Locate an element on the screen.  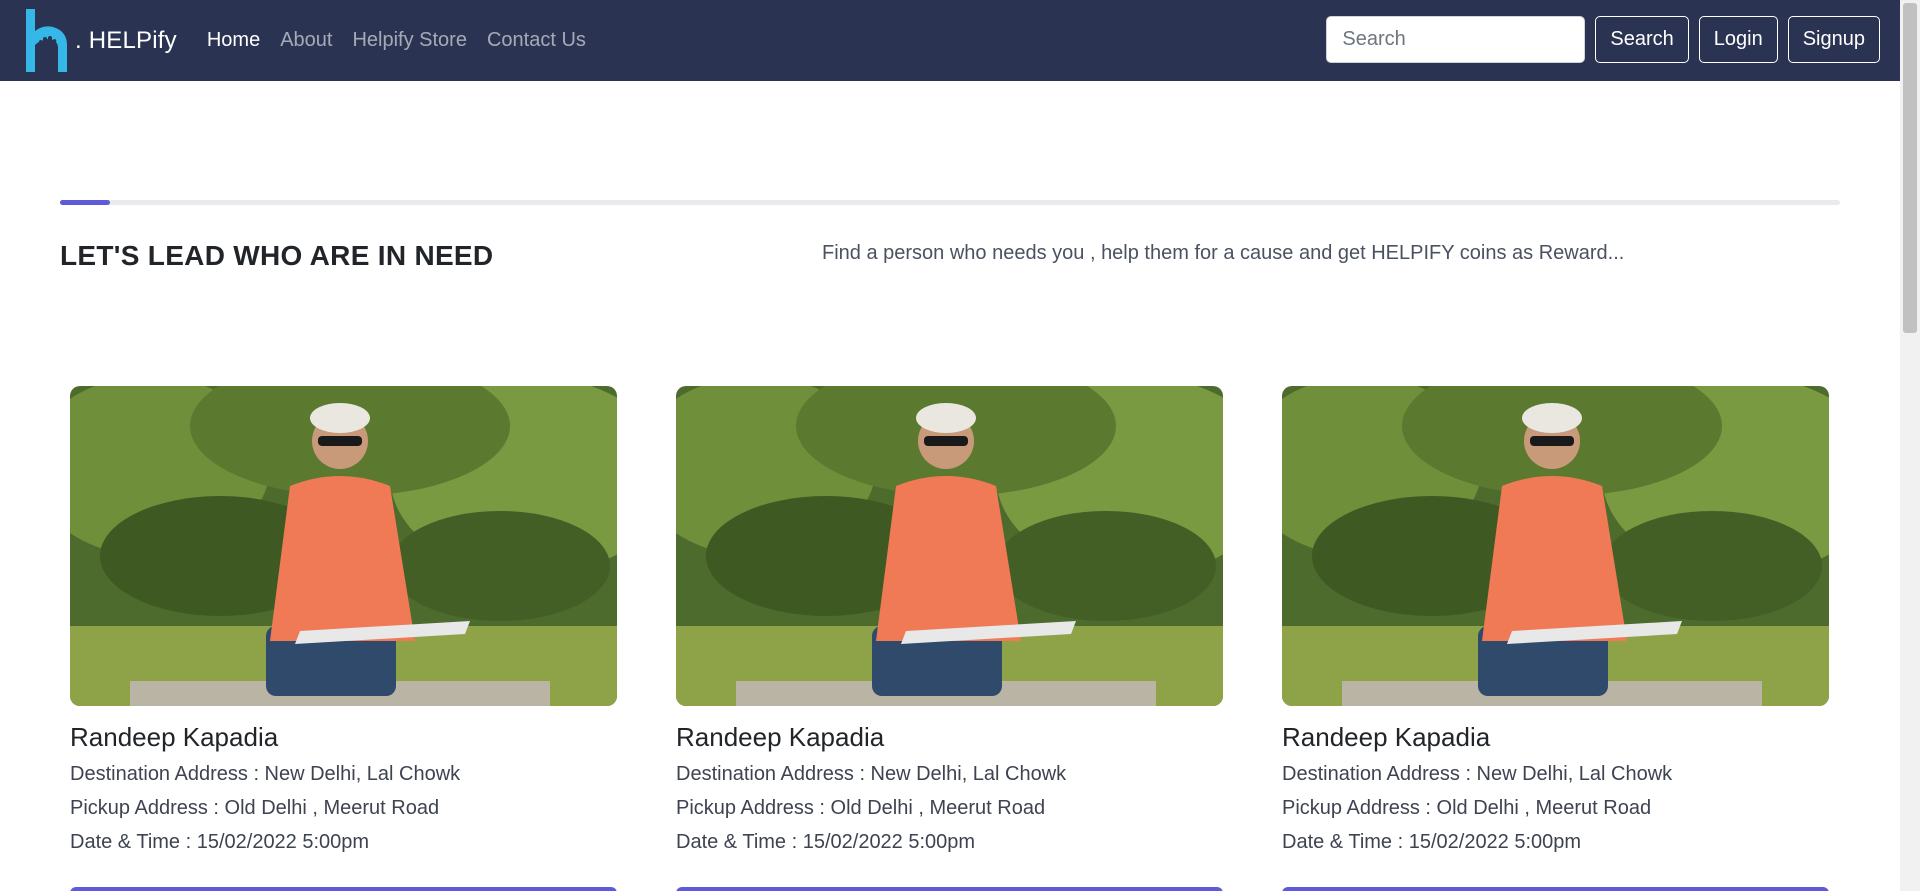
nav-link-home: Home is located at coordinates (233, 40).